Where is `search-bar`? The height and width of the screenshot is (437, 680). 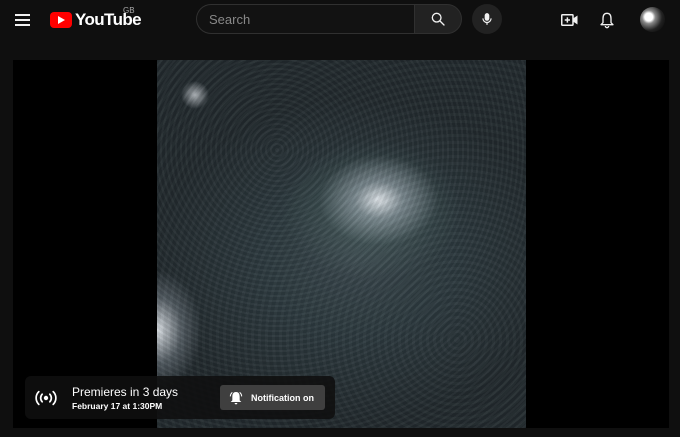
search-bar is located at coordinates (349, 19).